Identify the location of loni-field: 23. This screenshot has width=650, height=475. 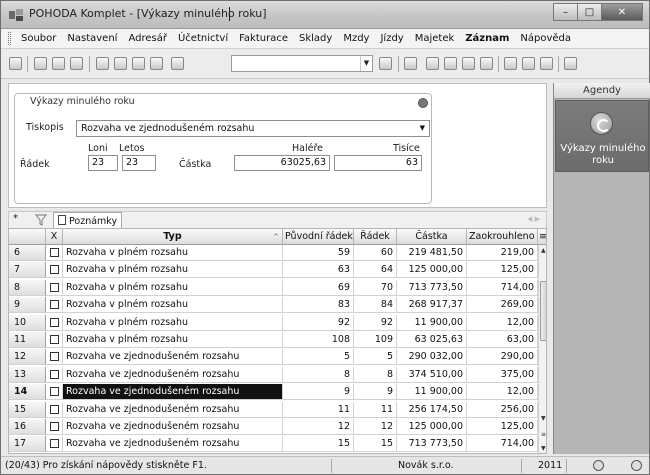
(103, 163).